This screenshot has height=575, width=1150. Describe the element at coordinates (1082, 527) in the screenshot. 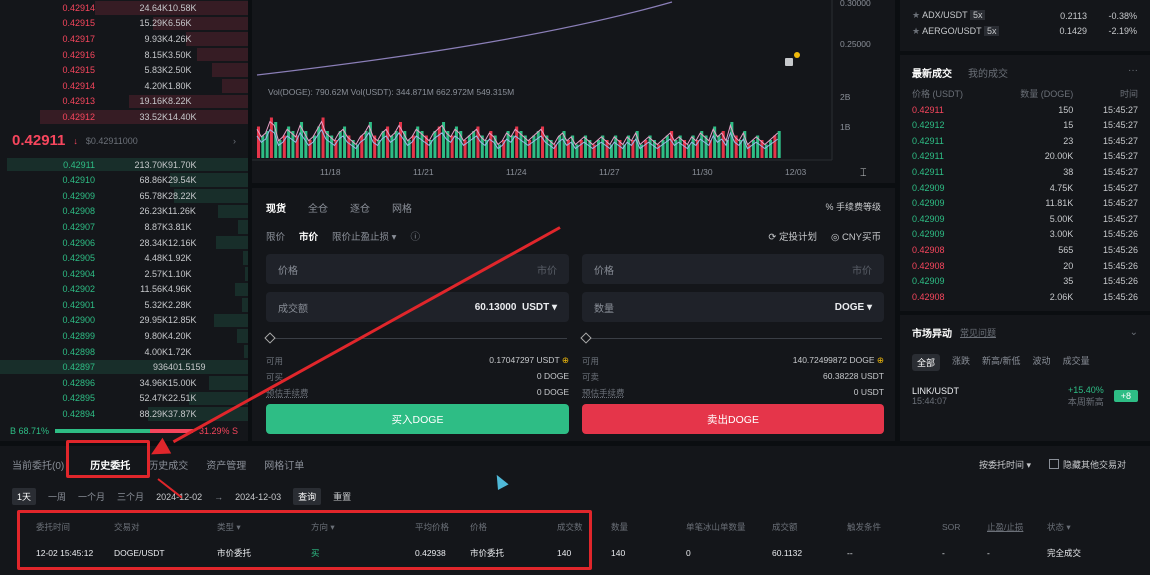

I see `column-header: 状态 ▾` at that location.